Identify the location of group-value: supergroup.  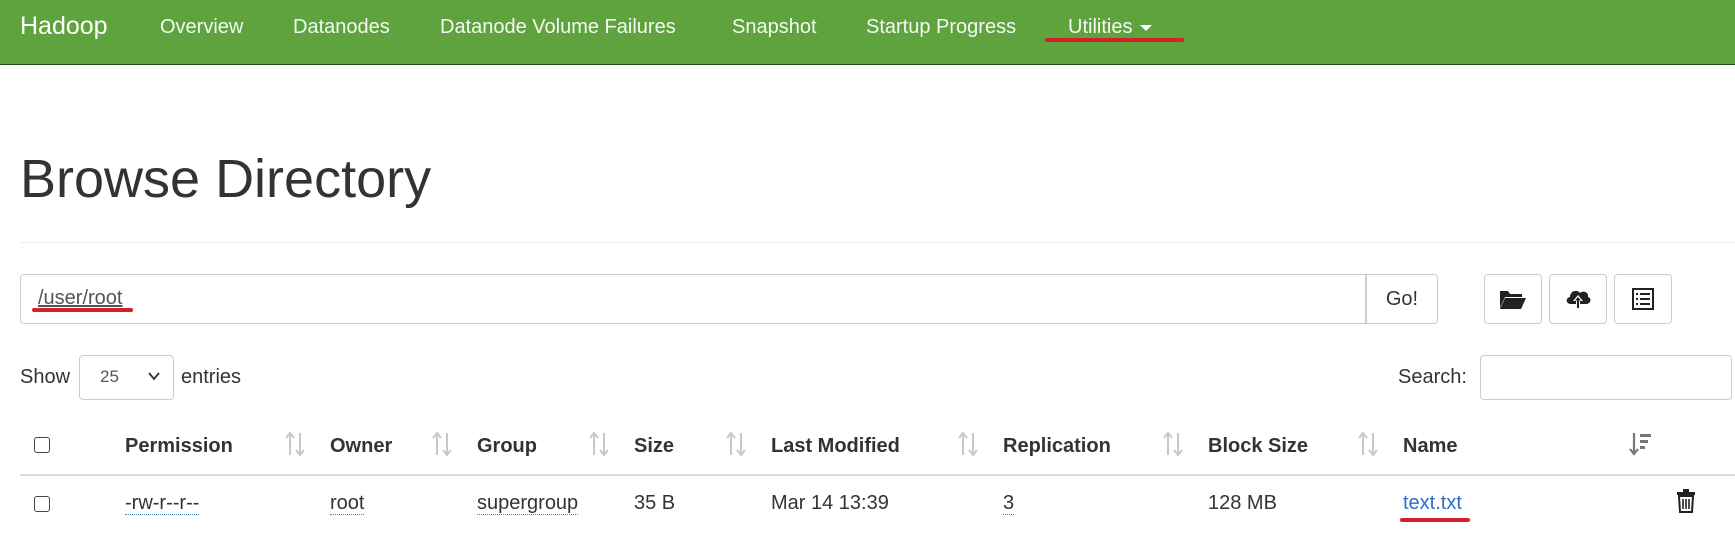
(528, 503).